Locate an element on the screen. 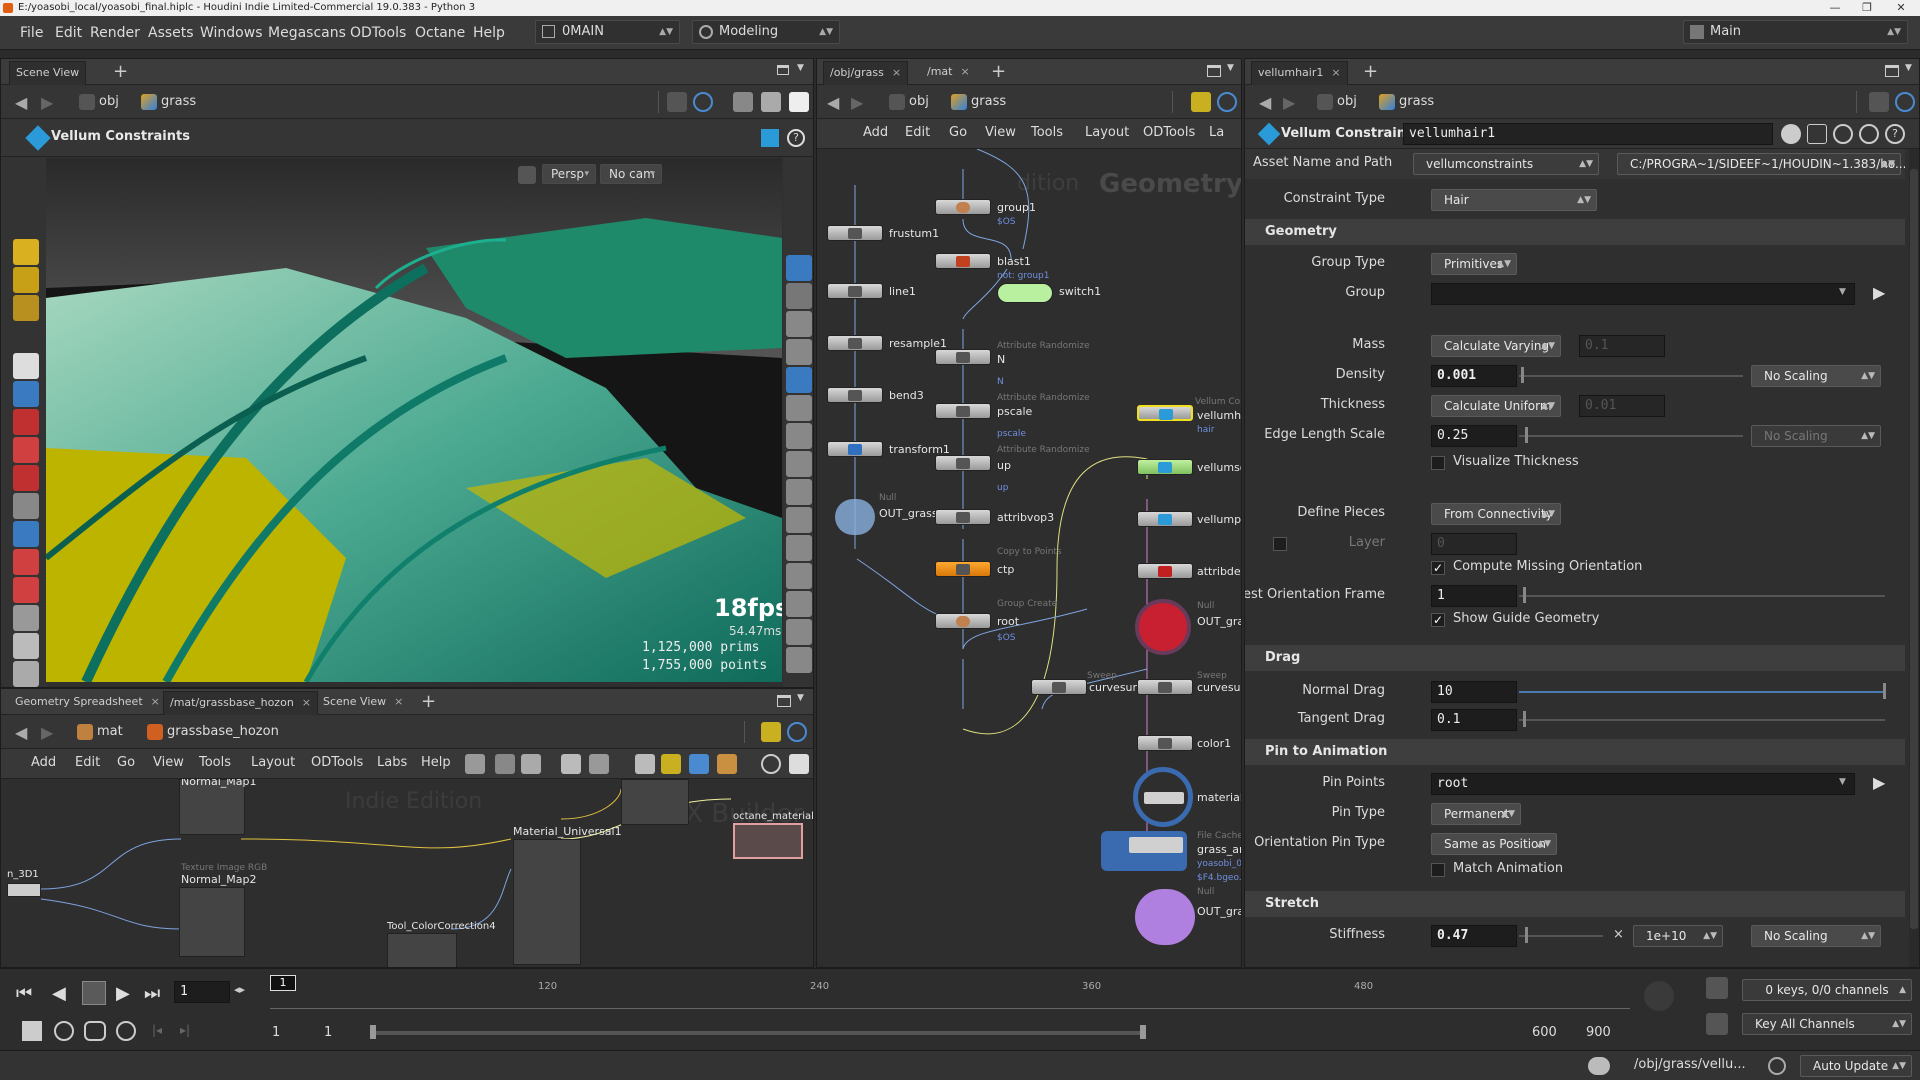 This screenshot has width=1920, height=1080. desktop-dropdown: 0MAIN ▲▼ is located at coordinates (607, 32).